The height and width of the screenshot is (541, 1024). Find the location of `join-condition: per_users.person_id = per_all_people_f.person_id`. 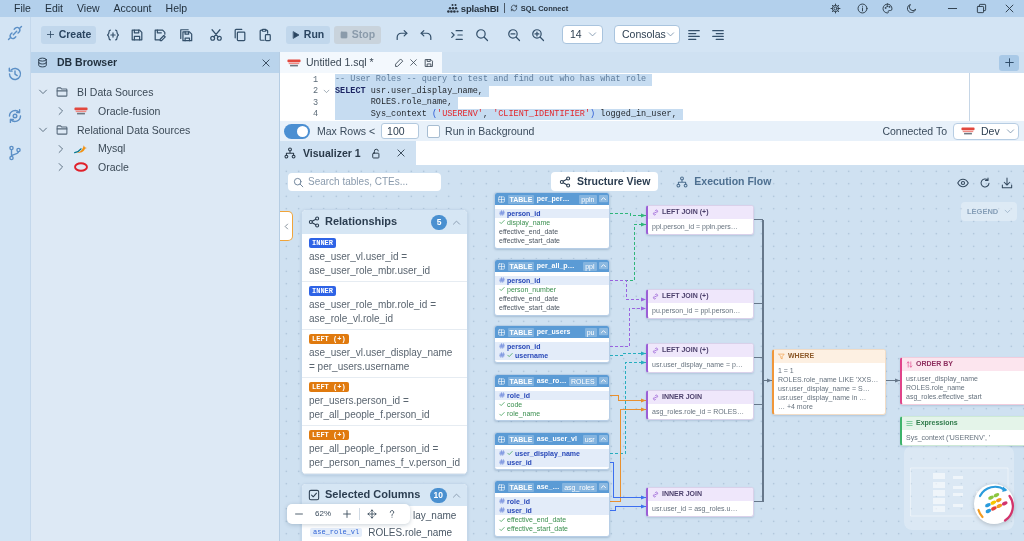

join-condition: per_users.person_id = per_all_people_f.person_id is located at coordinates (370, 408).